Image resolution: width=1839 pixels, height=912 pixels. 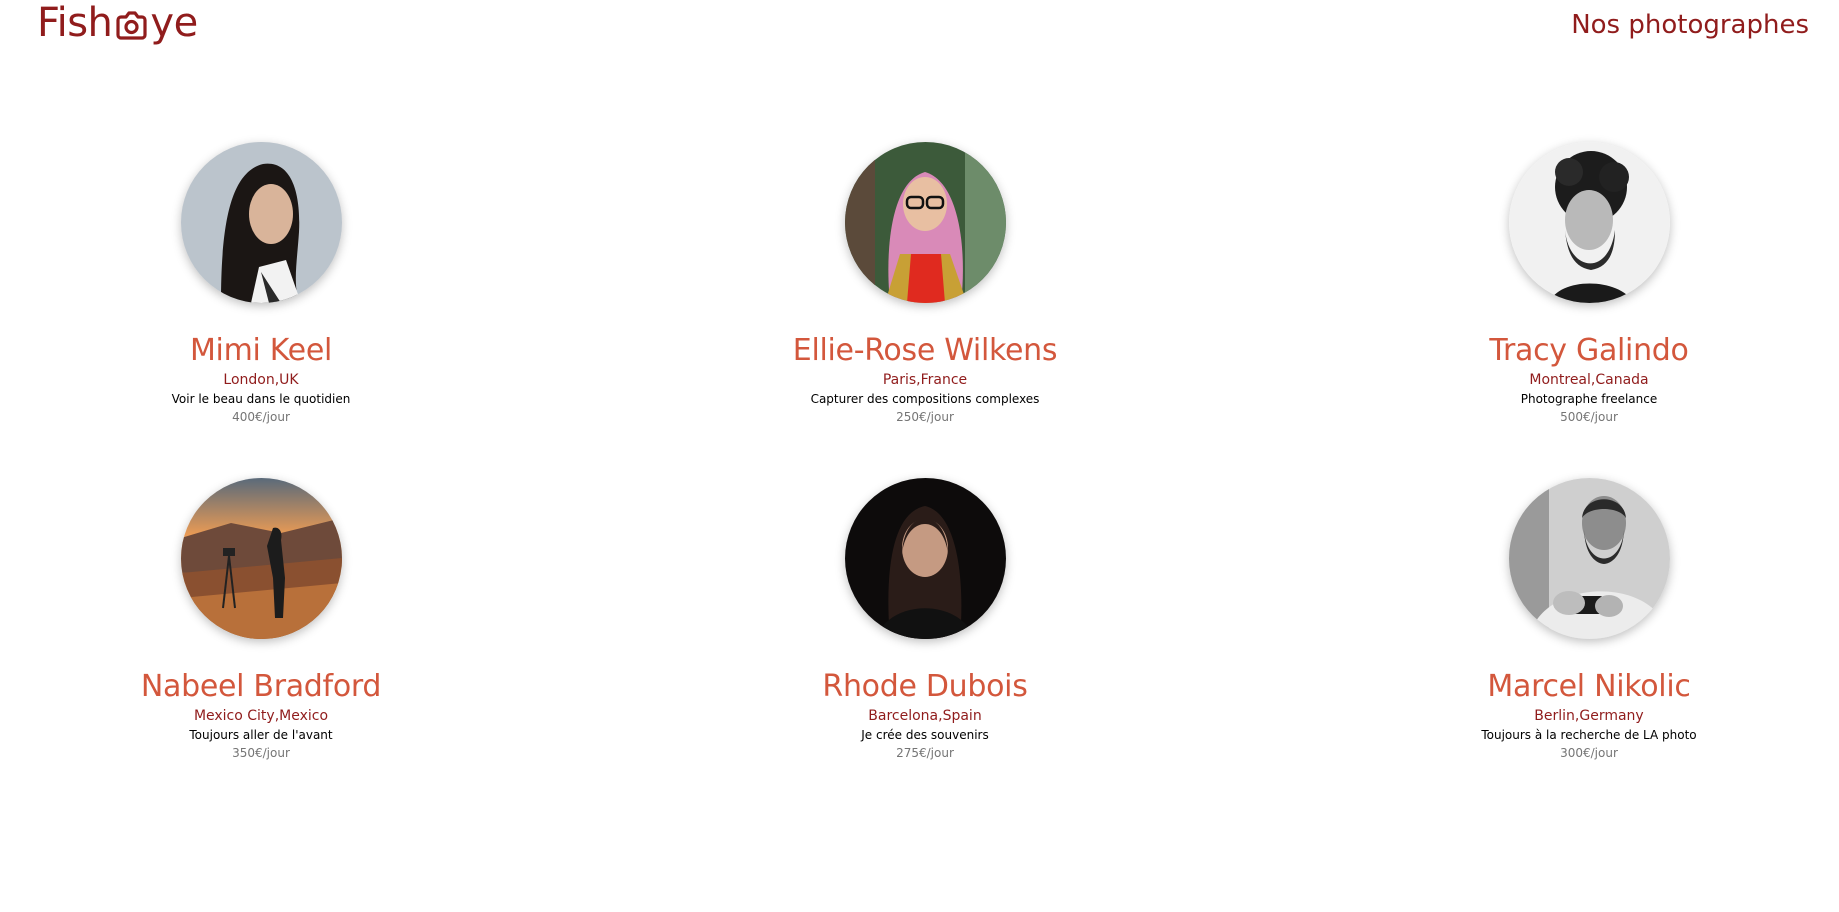 I want to click on page-heading: Nos photographes, so click(x=1690, y=25).